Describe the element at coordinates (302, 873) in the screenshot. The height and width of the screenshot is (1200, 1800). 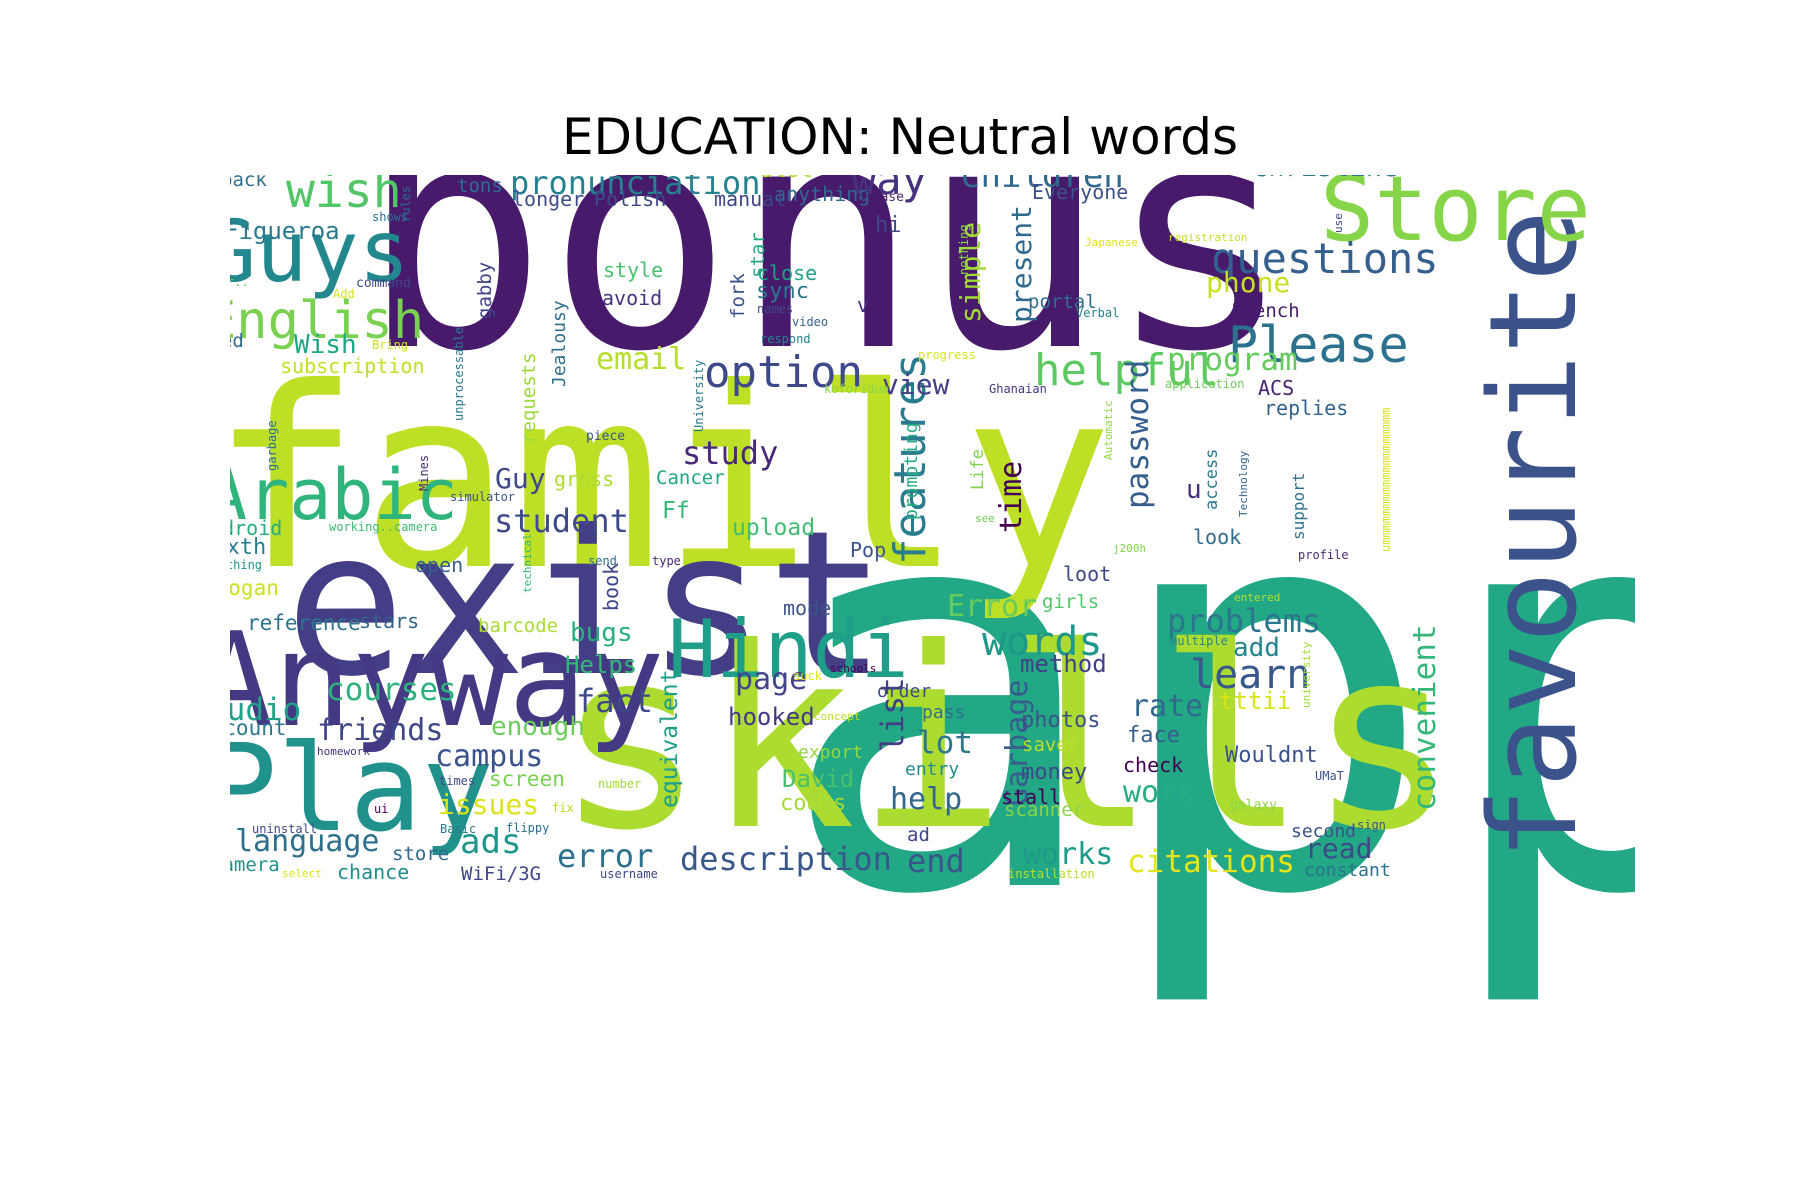
I see `word-select: select` at that location.